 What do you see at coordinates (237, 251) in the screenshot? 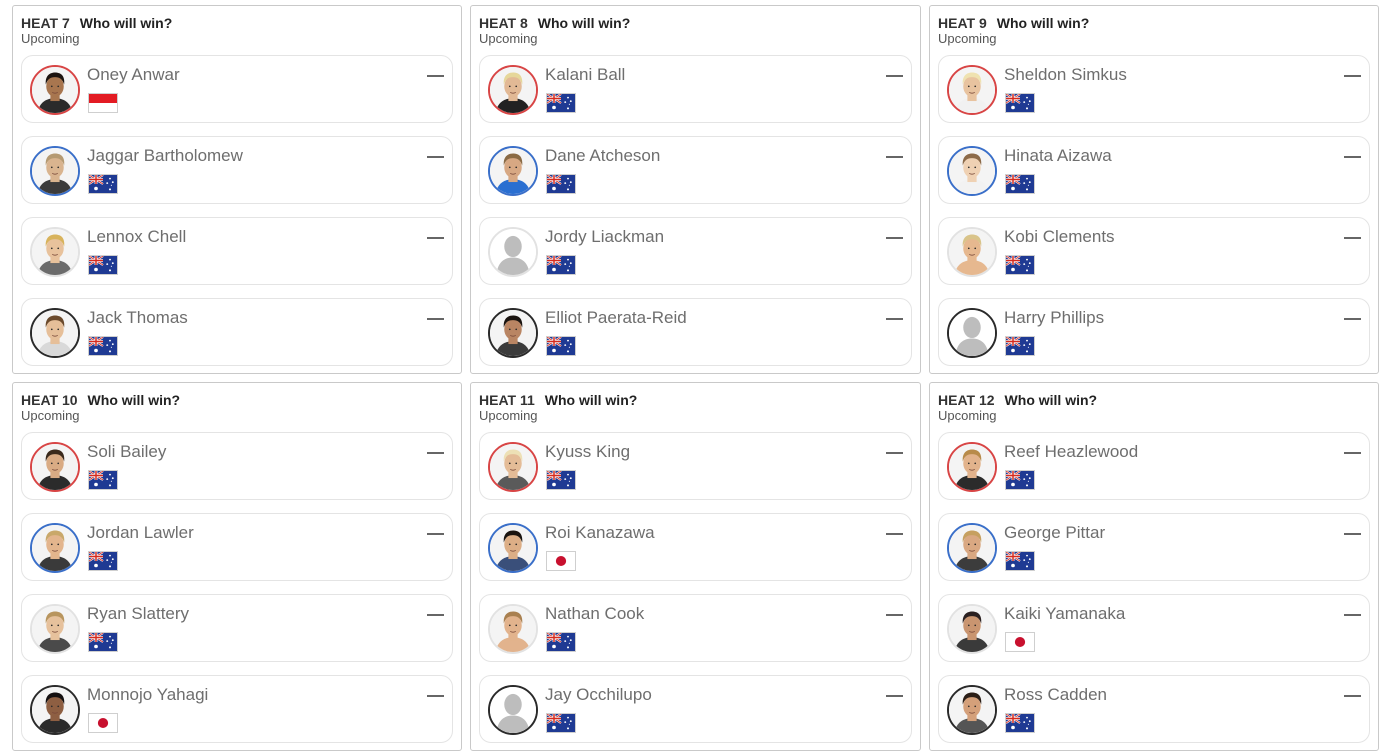
I see `surfer-pick-option: Lennox Chell` at bounding box center [237, 251].